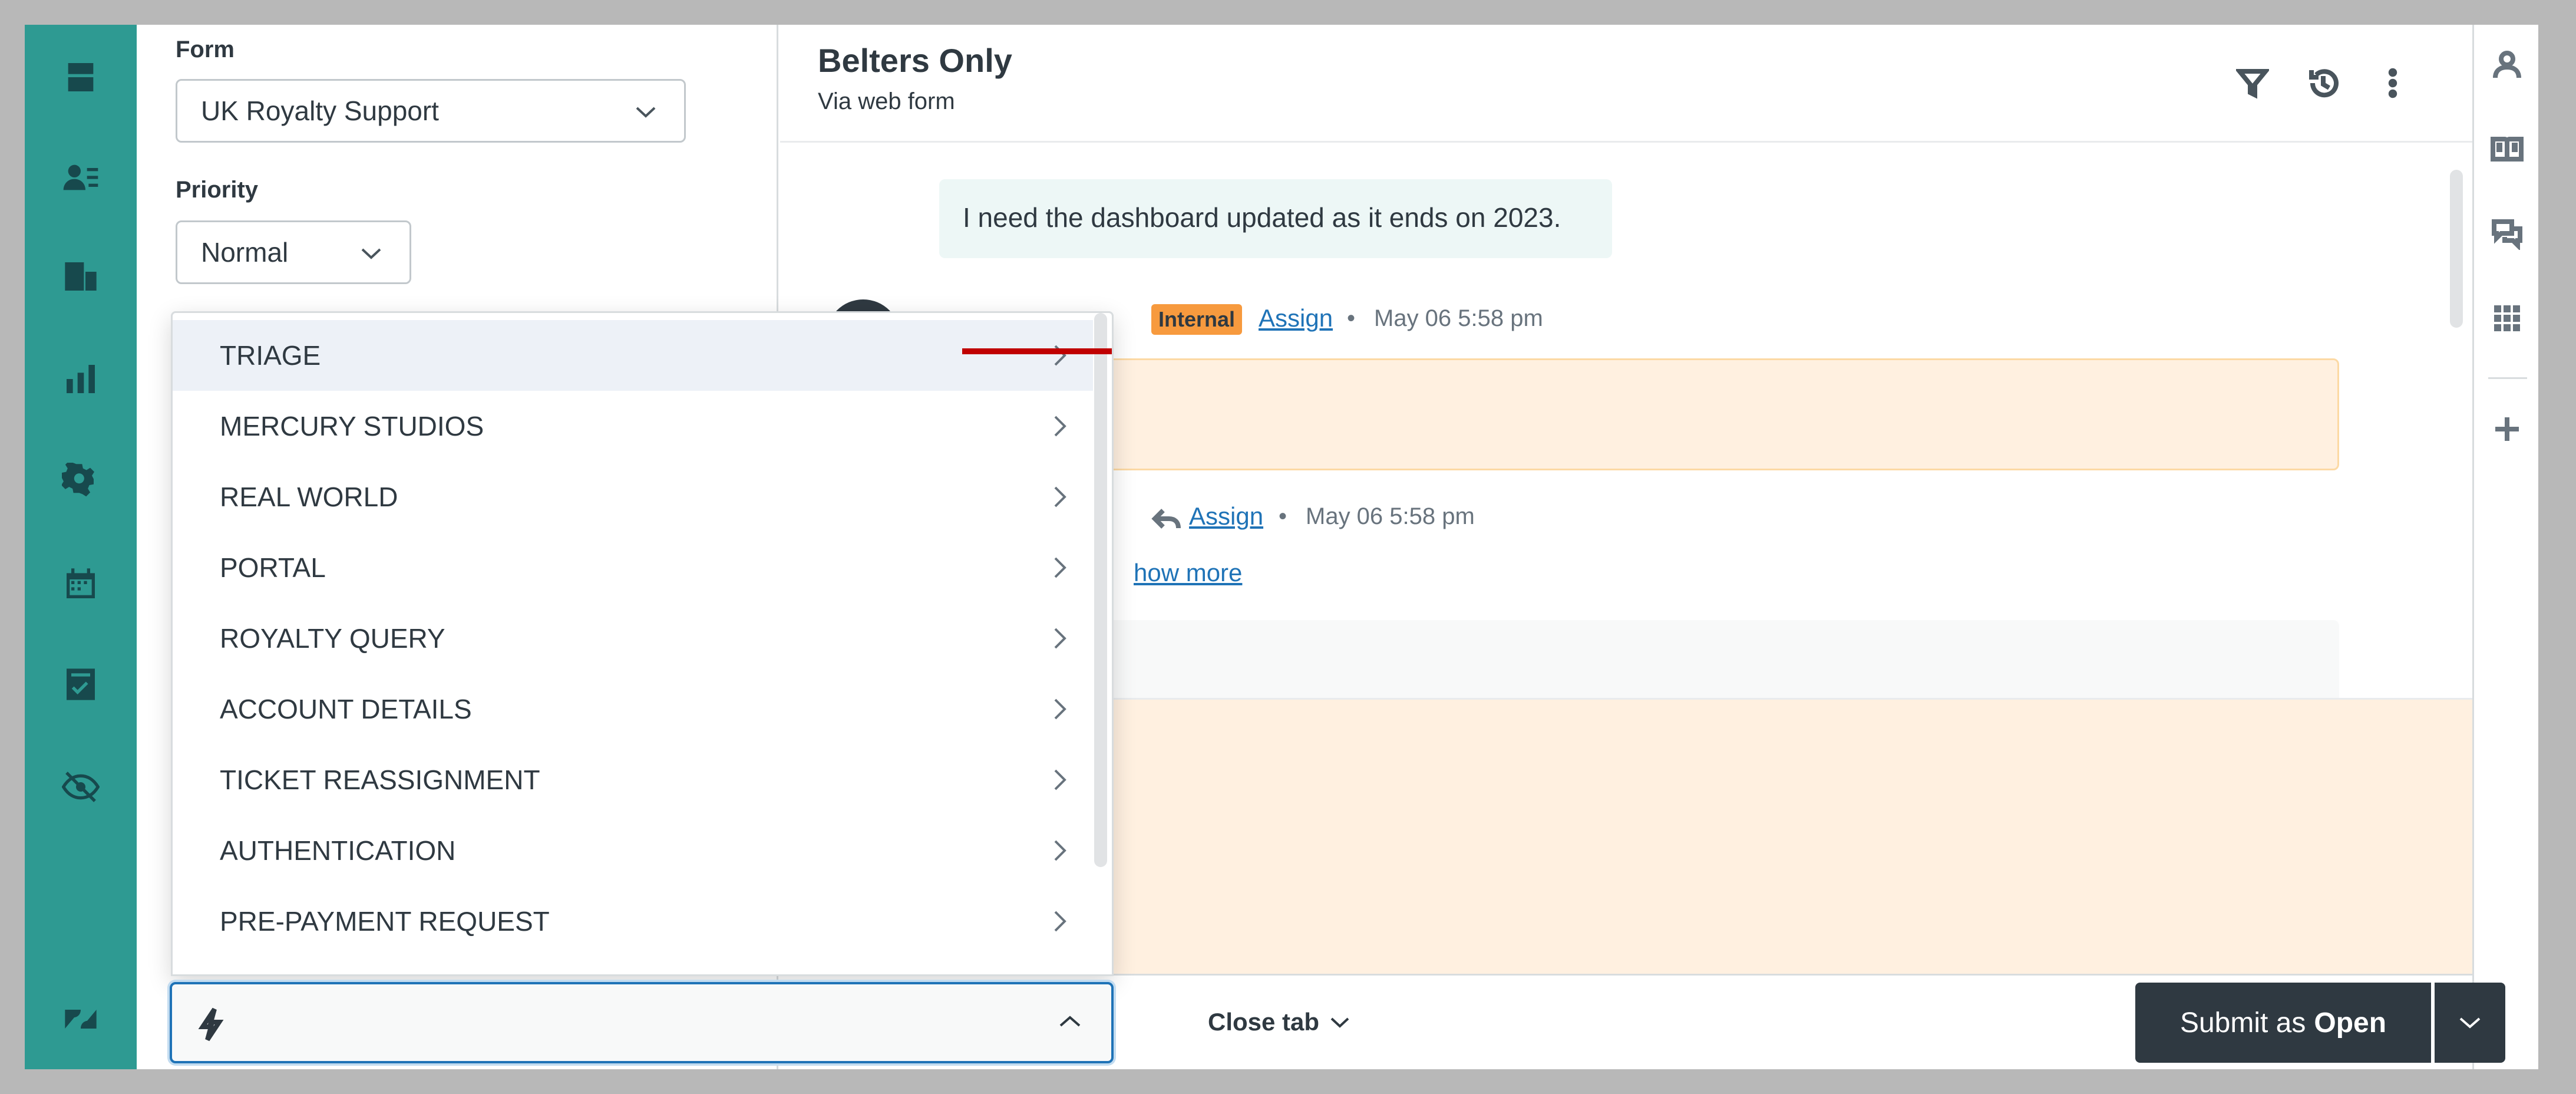  I want to click on organizations-icon, so click(81, 276).